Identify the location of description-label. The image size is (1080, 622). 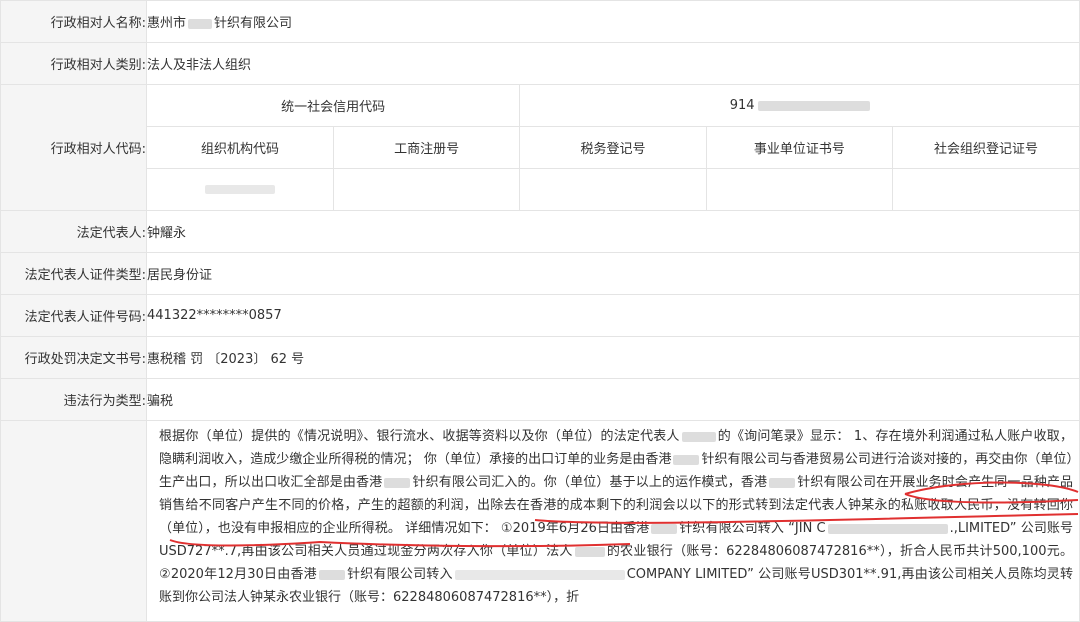
(73, 521).